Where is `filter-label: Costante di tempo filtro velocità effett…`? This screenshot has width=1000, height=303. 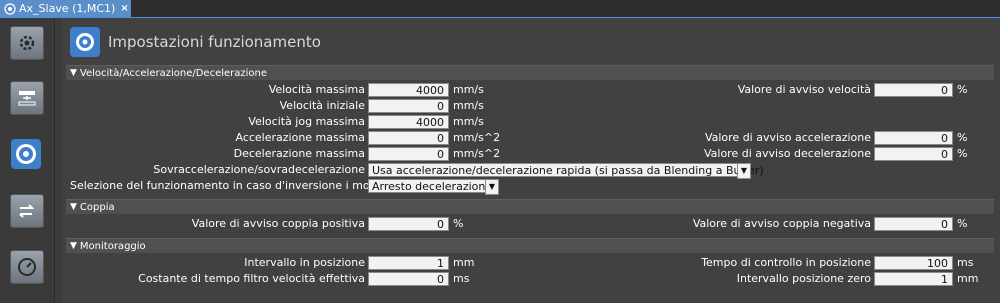 filter-label: Costante di tempo filtro velocità effett… is located at coordinates (251, 278).